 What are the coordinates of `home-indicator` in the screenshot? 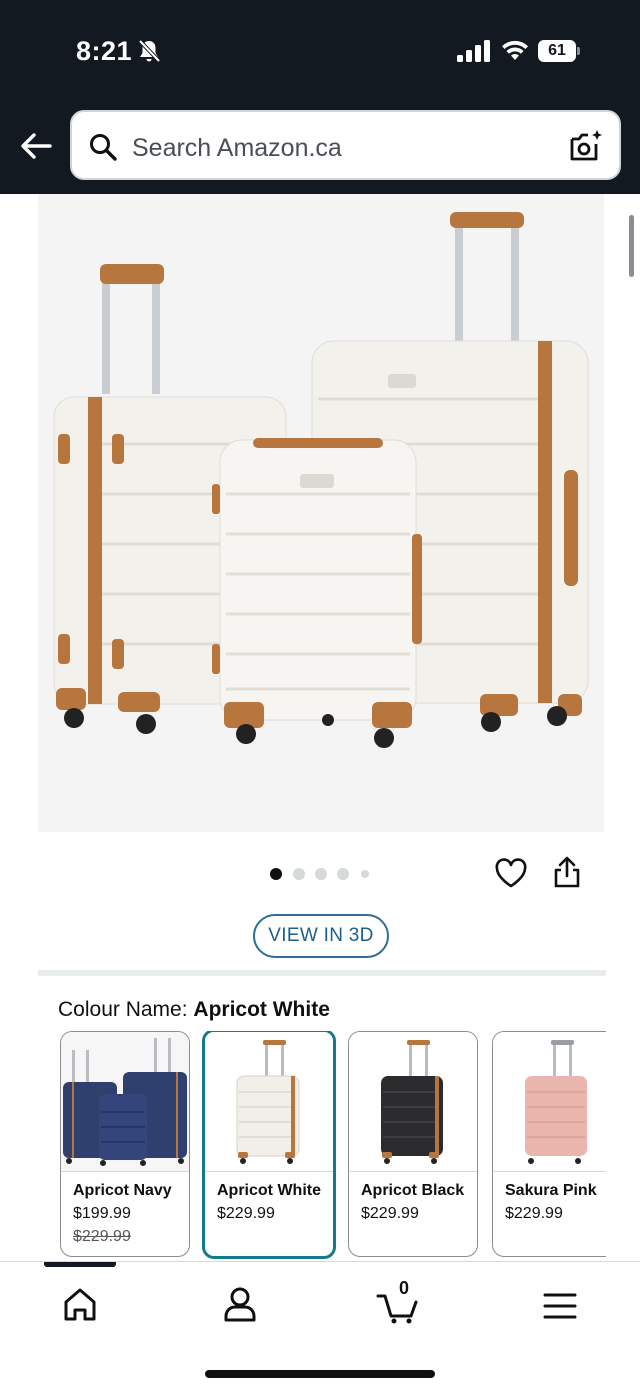 It's located at (320, 1374).